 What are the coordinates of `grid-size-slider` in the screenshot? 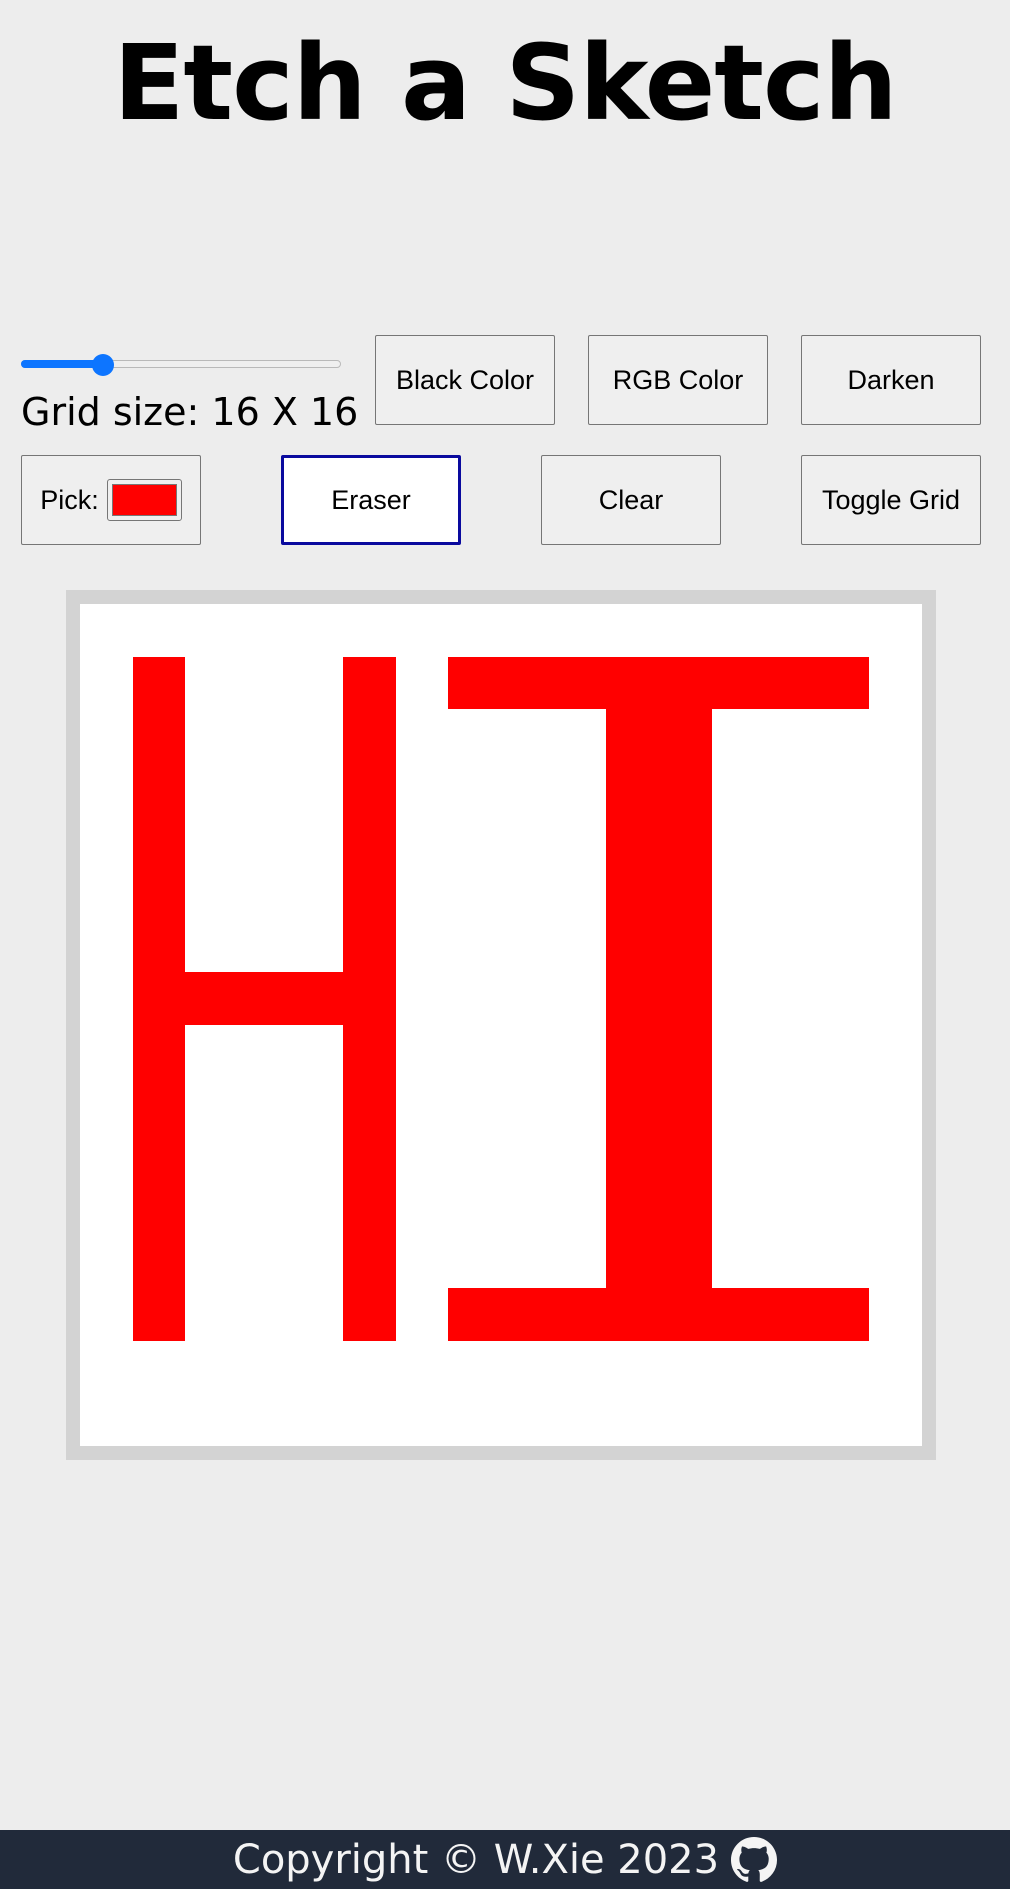 It's located at (181, 365).